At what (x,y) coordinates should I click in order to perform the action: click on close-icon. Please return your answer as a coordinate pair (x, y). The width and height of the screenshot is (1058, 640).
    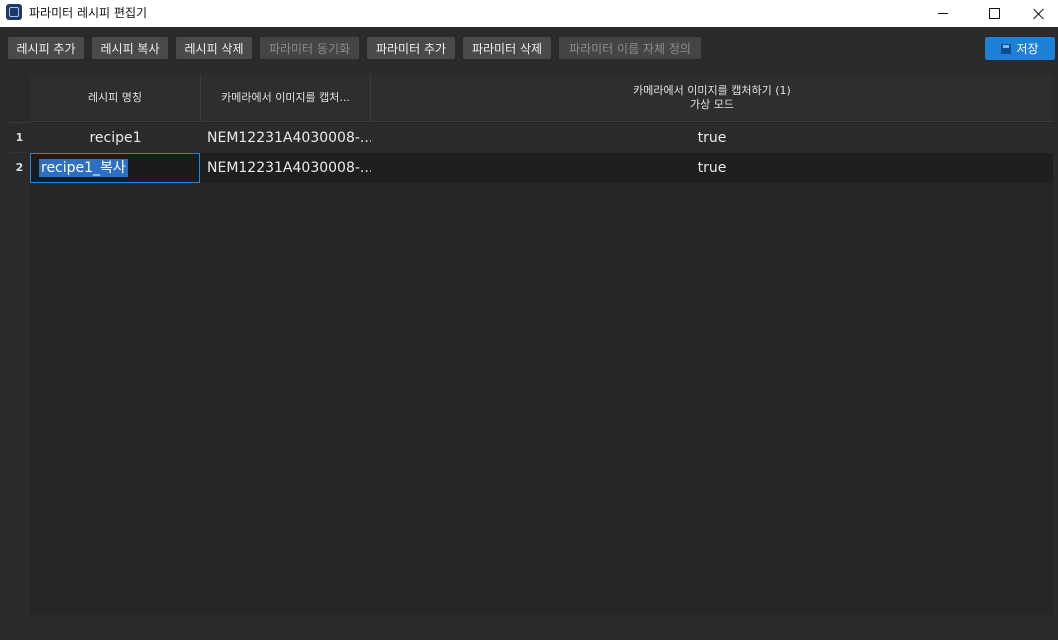
    Looking at the image, I should click on (1039, 14).